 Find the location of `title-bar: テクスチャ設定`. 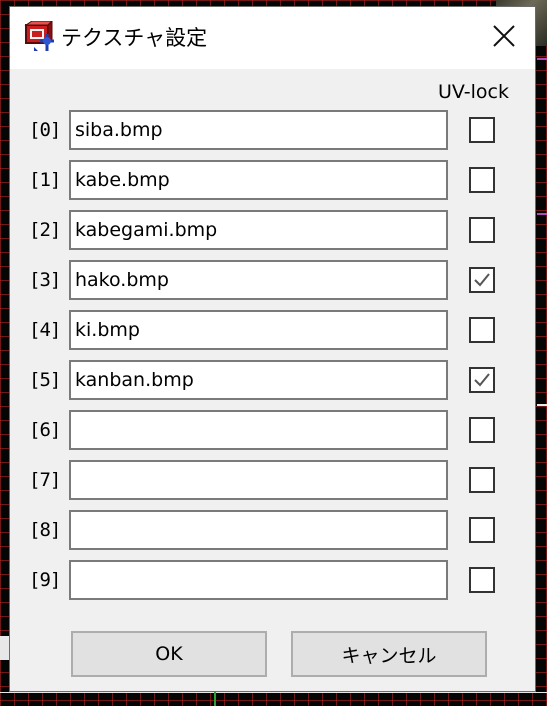

title-bar: テクスチャ設定 is located at coordinates (272, 38).